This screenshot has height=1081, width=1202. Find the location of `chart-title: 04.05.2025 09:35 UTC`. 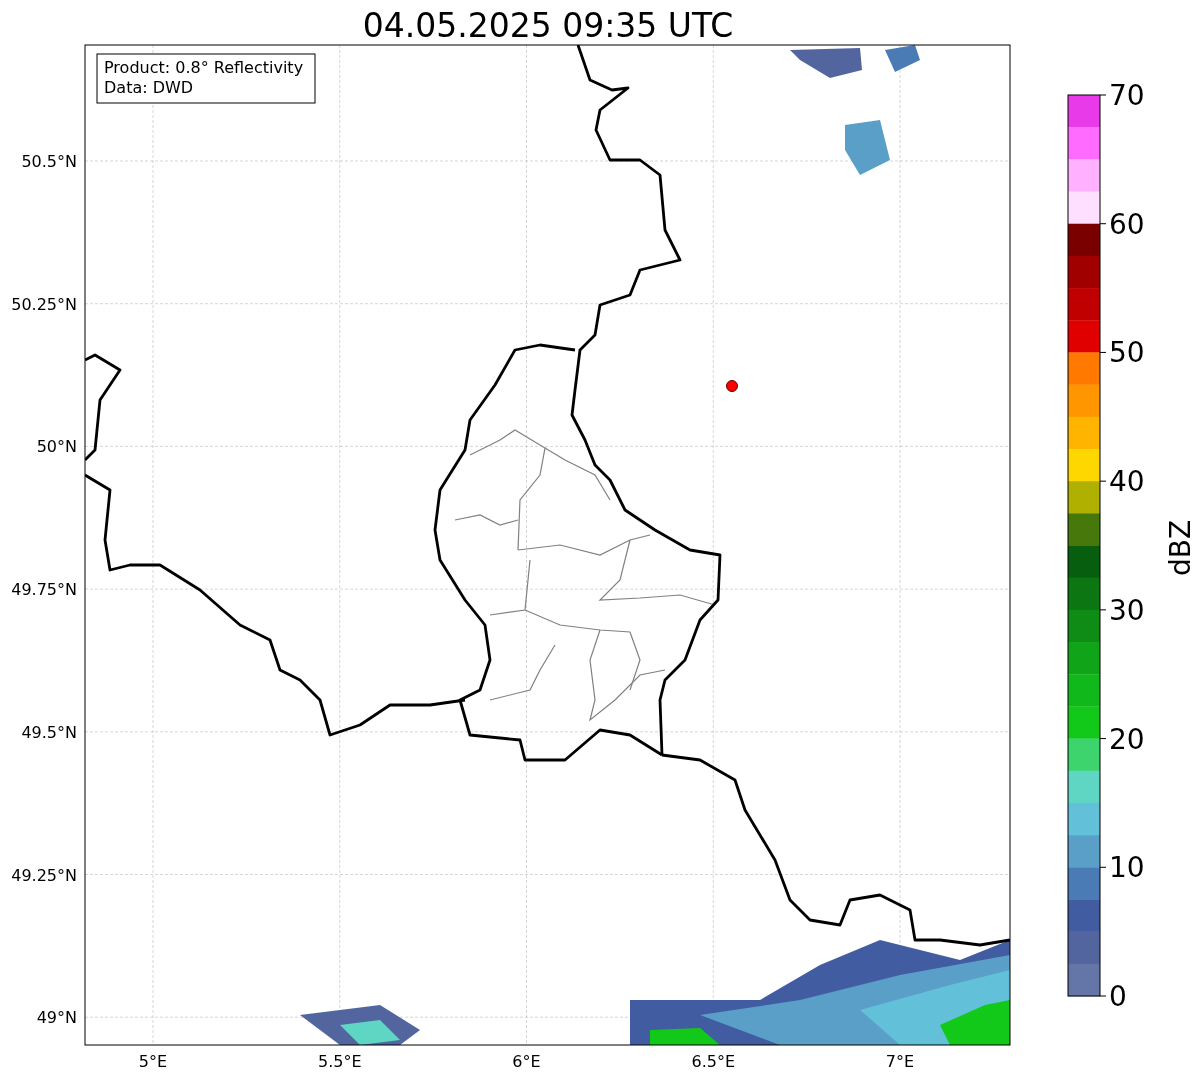

chart-title: 04.05.2025 09:35 UTC is located at coordinates (548, 25).